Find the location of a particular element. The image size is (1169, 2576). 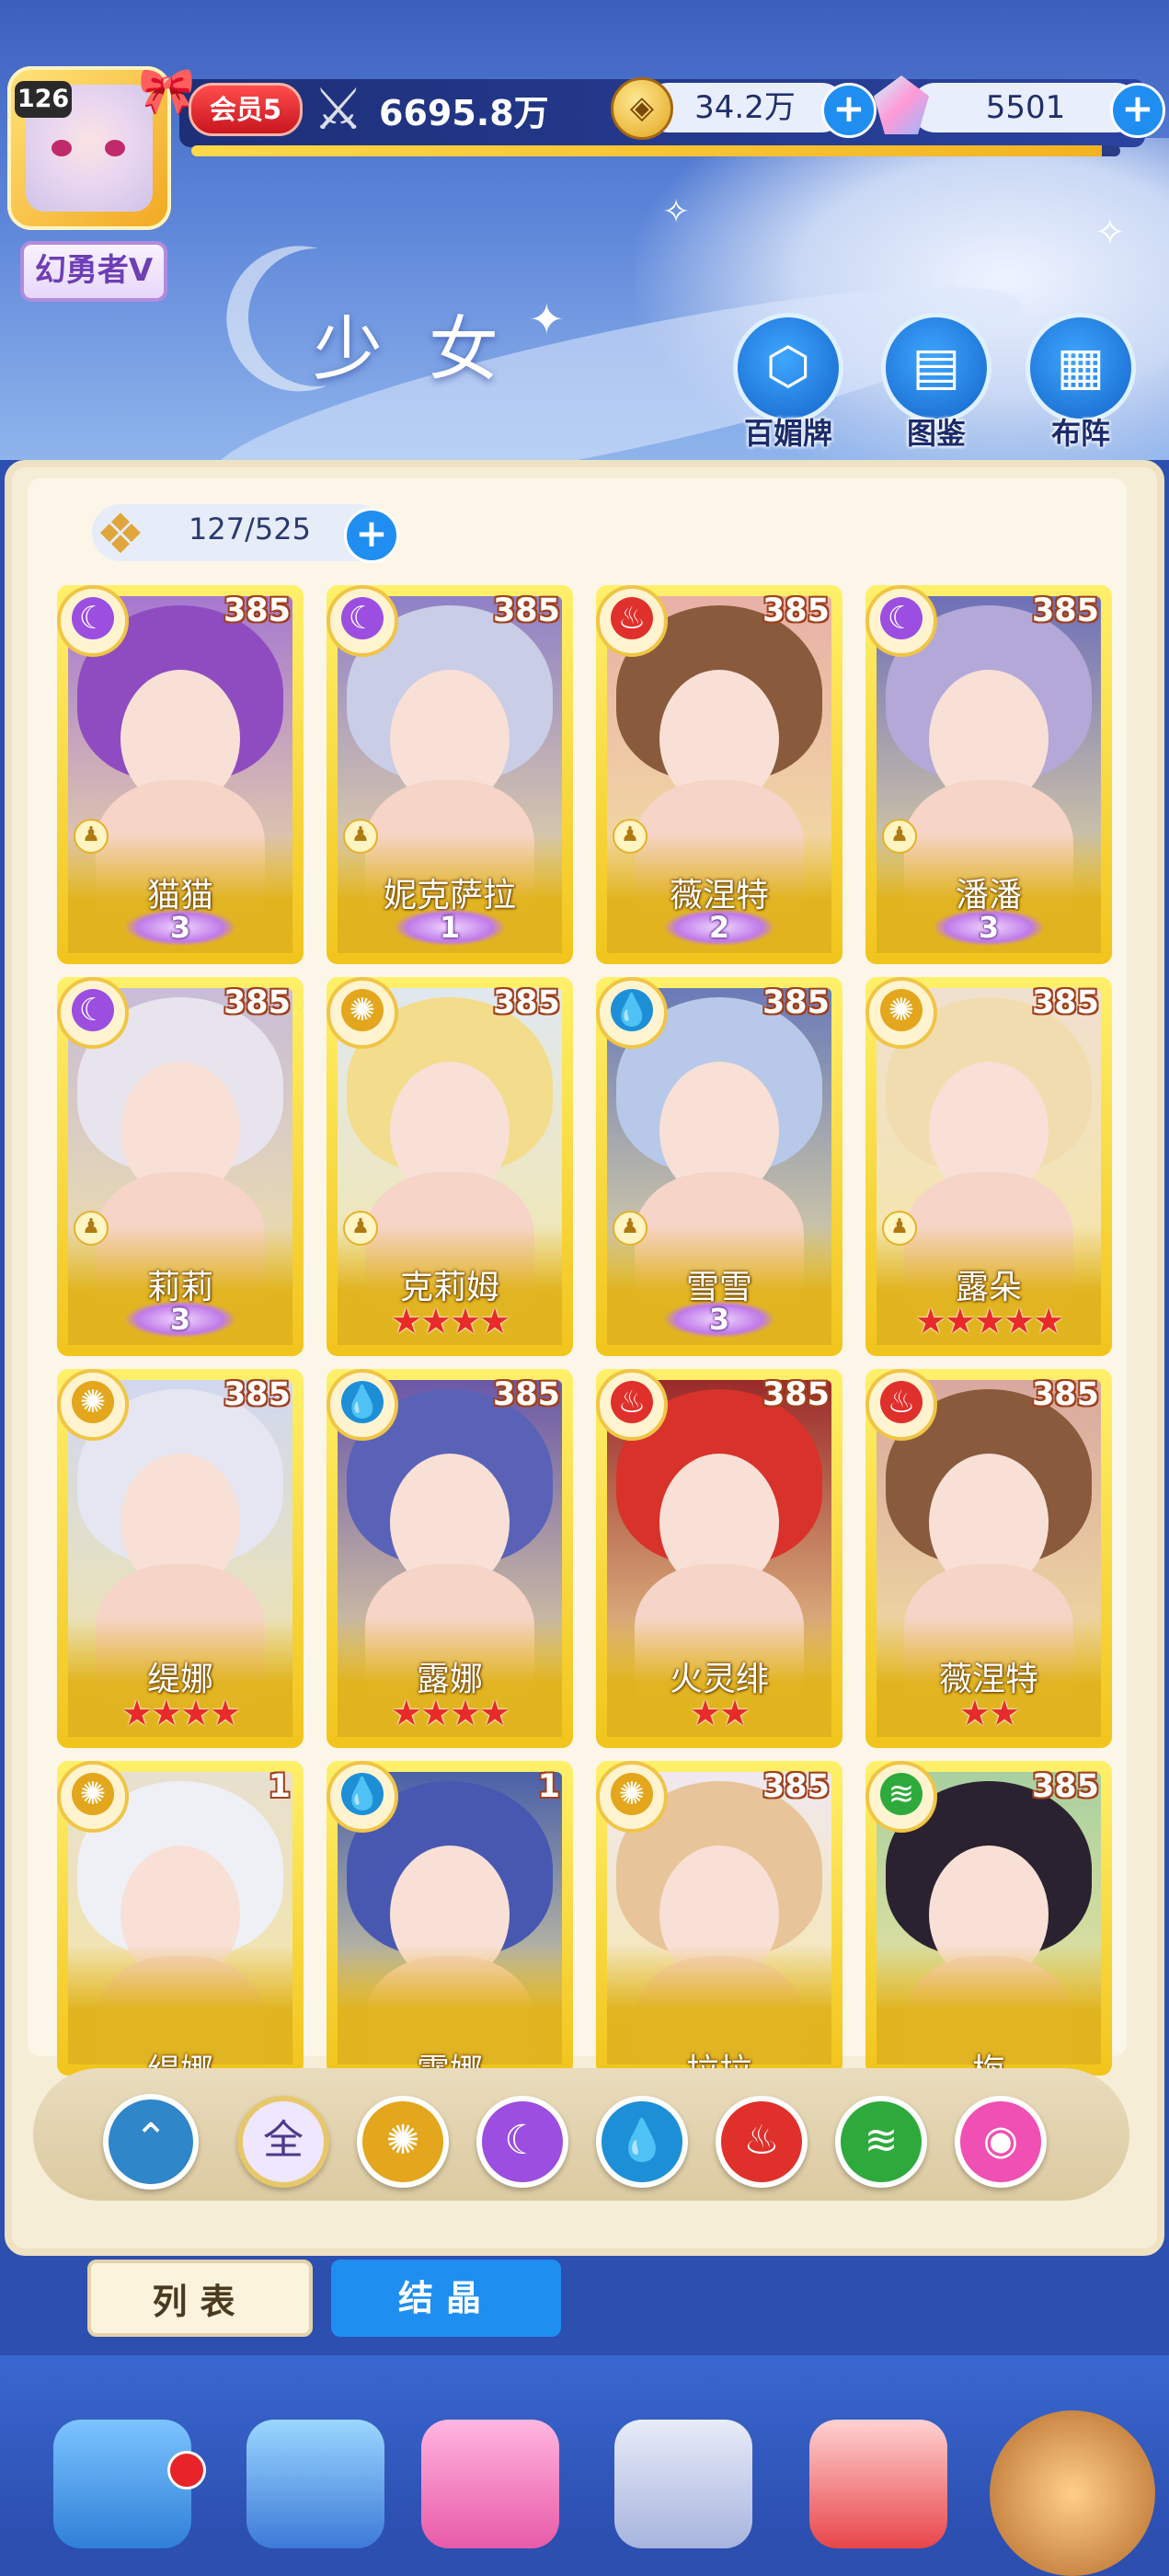

character-card: ☾ 385 ♟ 潘潘 3 is located at coordinates (988, 774).